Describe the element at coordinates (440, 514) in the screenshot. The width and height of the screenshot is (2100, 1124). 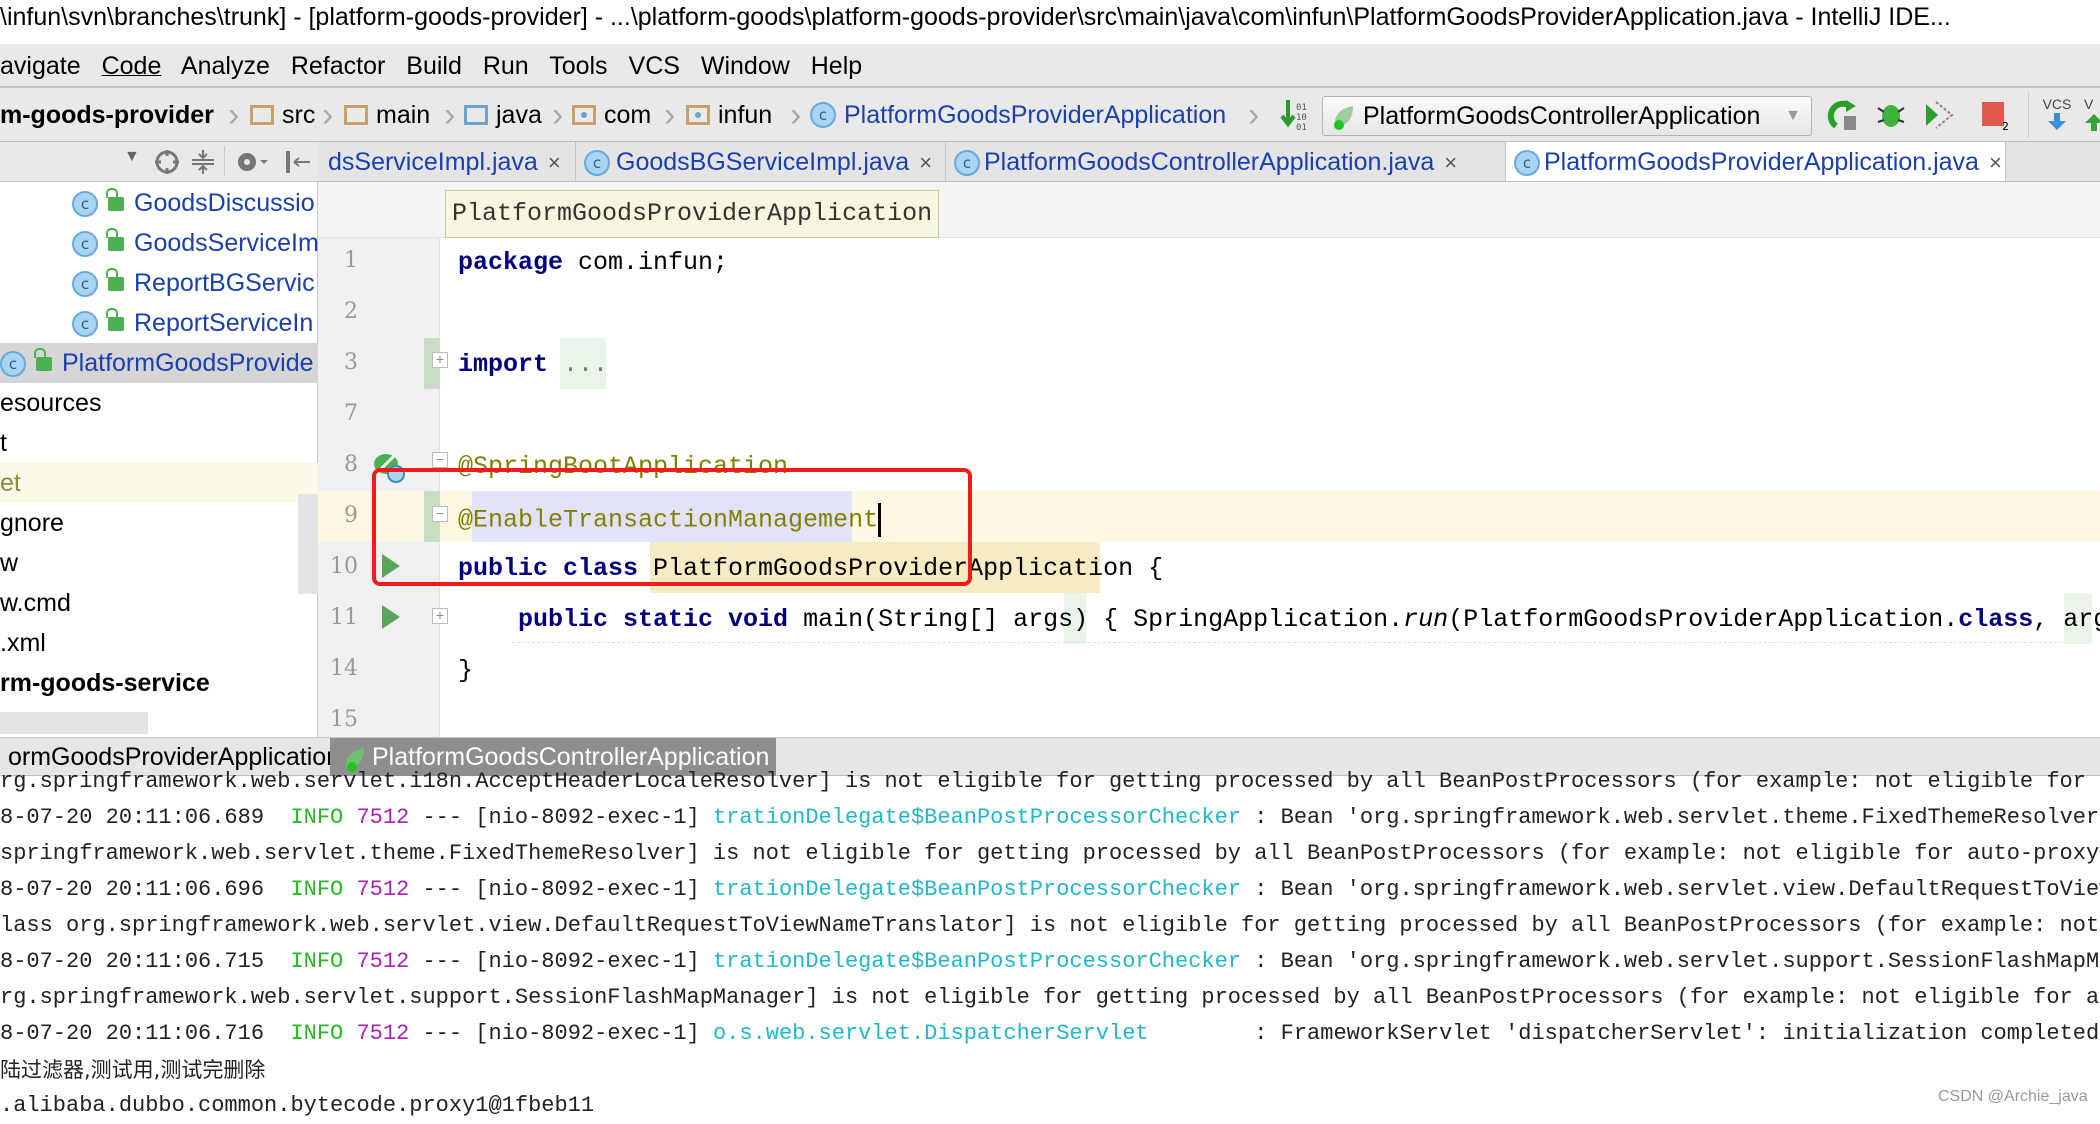
I see `collapse-fold-end-icon: −` at that location.